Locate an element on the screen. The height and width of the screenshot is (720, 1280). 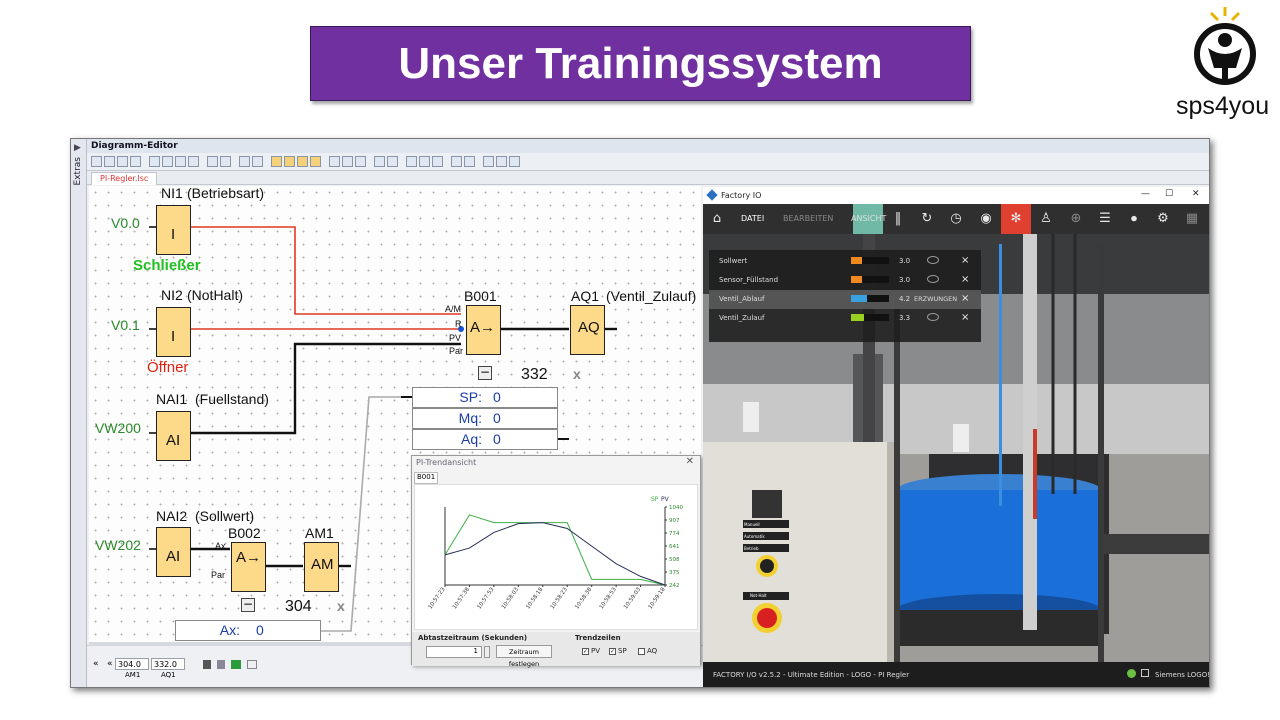
online-test-icon is located at coordinates (469, 161).